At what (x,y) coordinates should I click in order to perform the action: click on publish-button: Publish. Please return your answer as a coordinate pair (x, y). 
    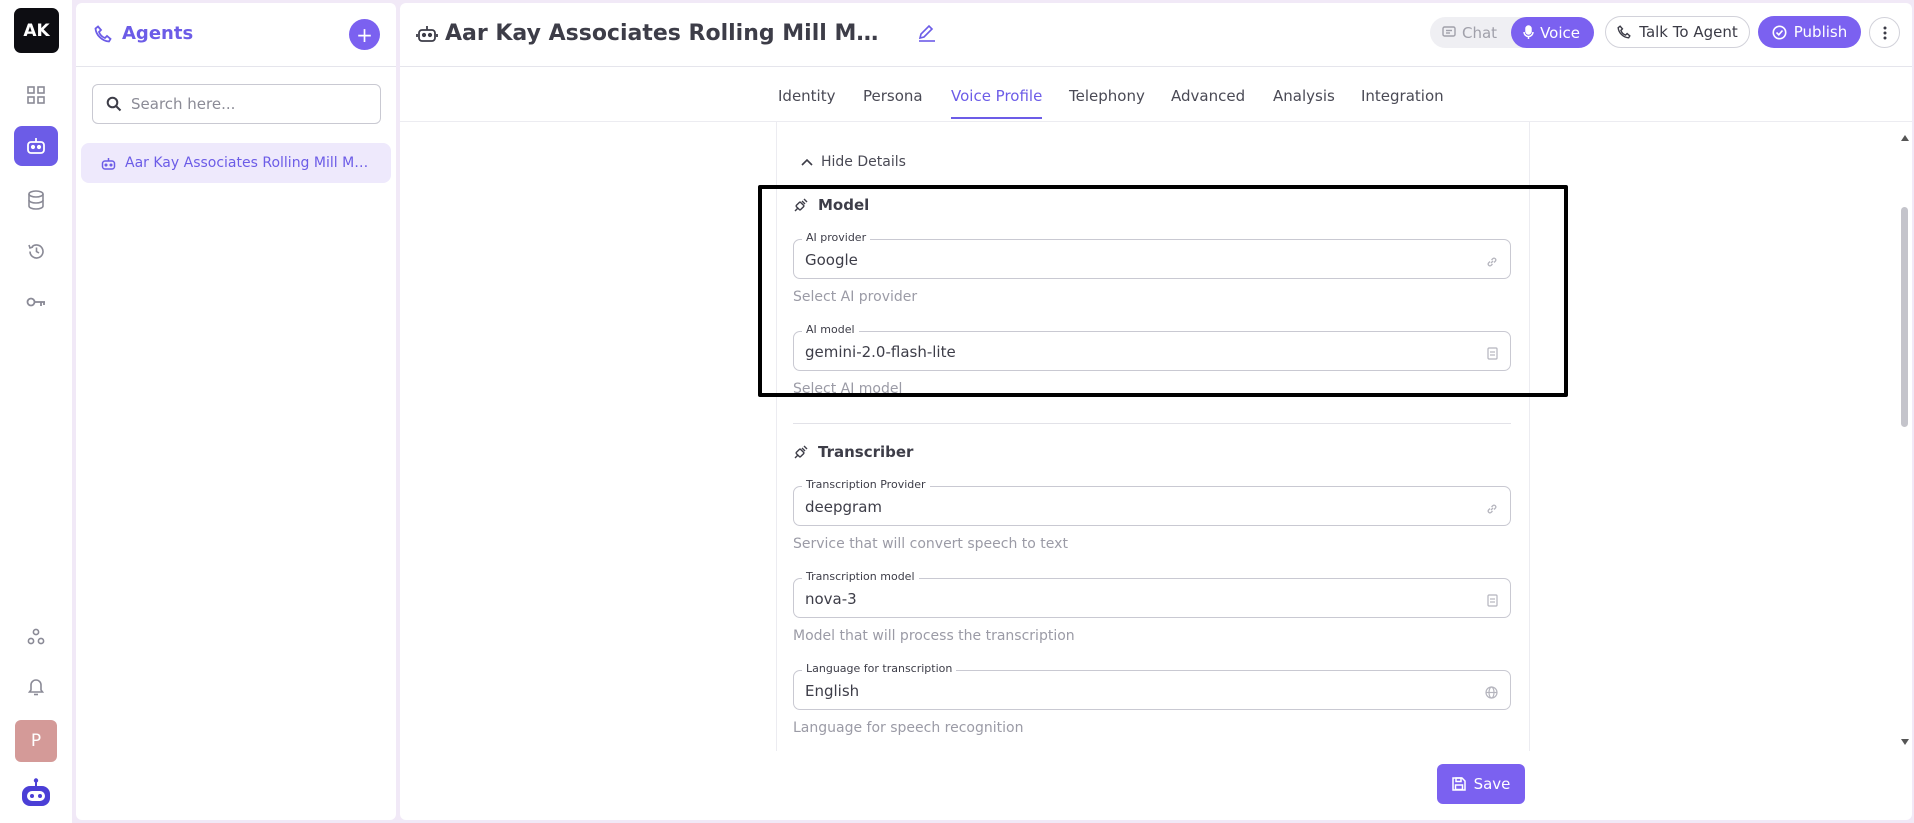
    Looking at the image, I should click on (1809, 32).